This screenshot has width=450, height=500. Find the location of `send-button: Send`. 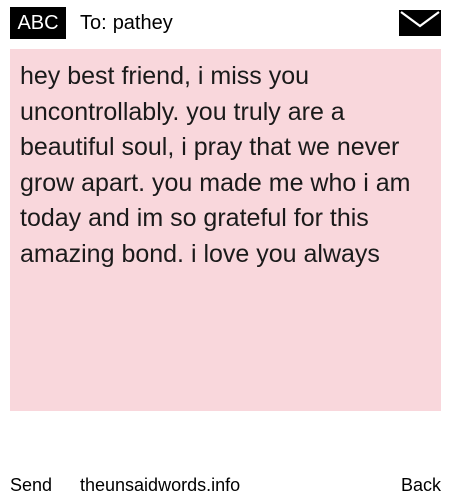

send-button: Send is located at coordinates (31, 485).